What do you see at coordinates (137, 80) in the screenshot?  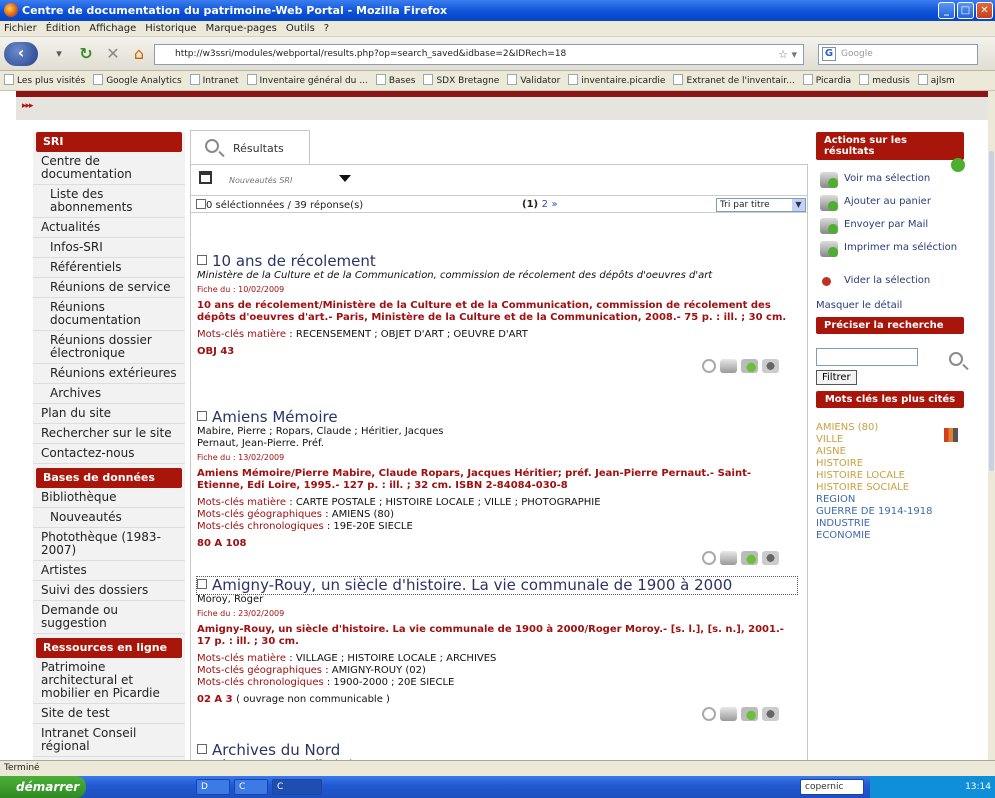 I see `bookmark-item: Google Analytics` at bounding box center [137, 80].